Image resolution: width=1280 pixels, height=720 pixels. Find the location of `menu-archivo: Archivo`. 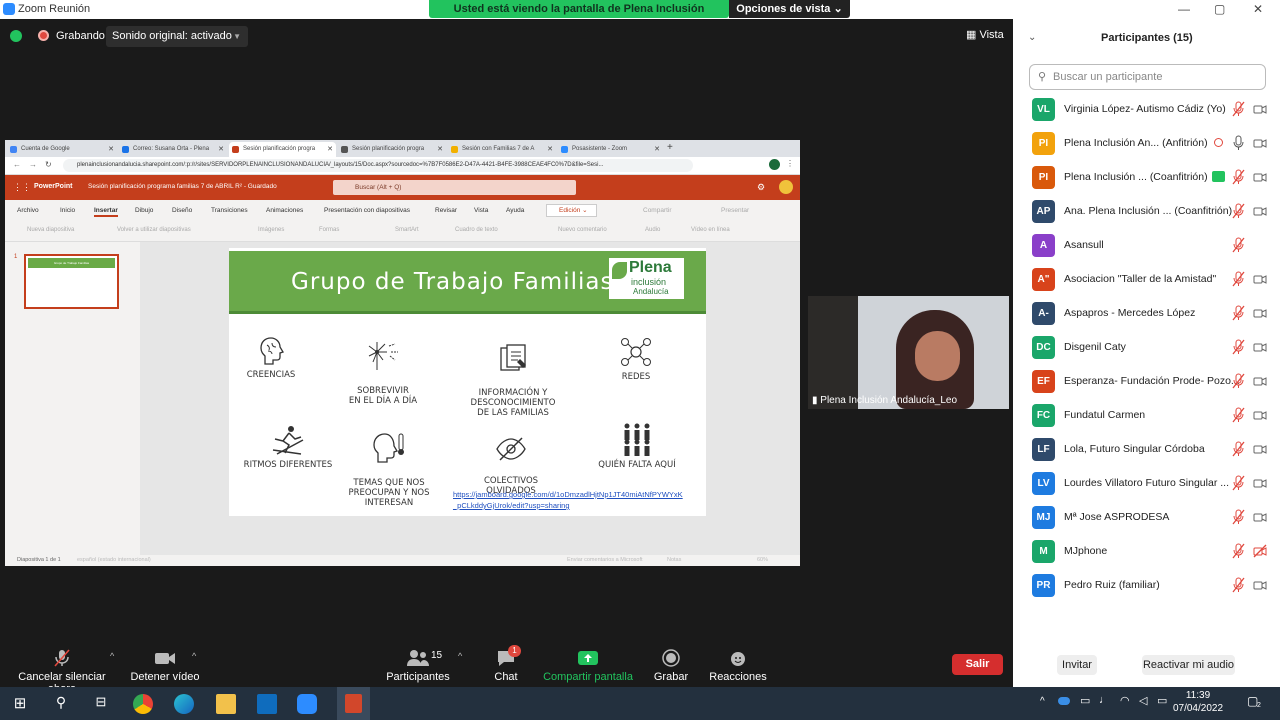

menu-archivo: Archivo is located at coordinates (28, 210).